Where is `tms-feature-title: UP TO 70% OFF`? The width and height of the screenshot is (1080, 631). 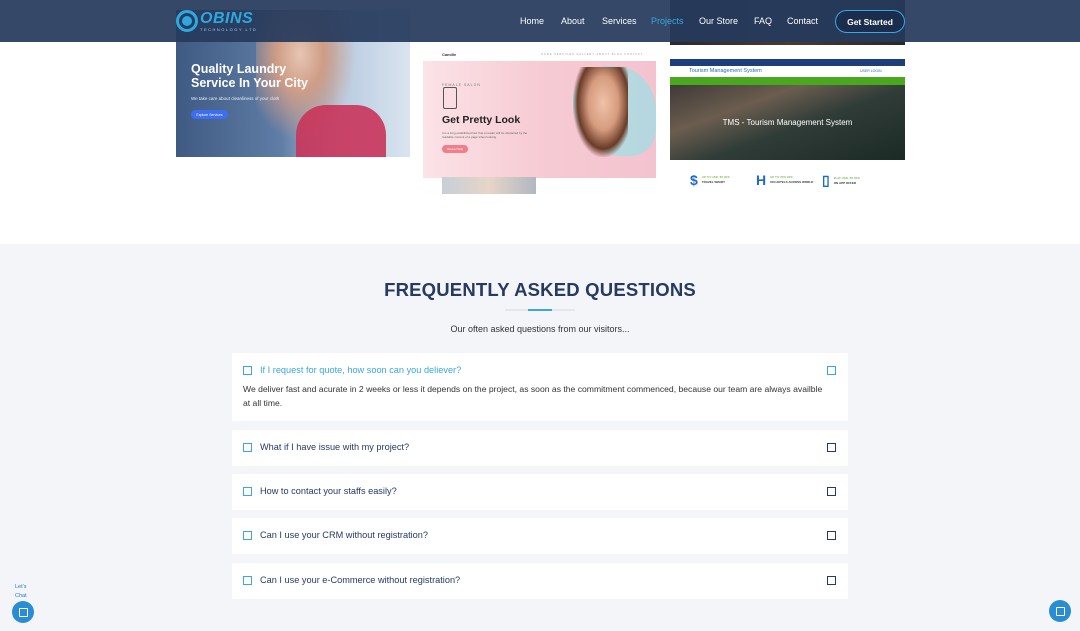 tms-feature-title: UP TO 70% OFF is located at coordinates (781, 177).